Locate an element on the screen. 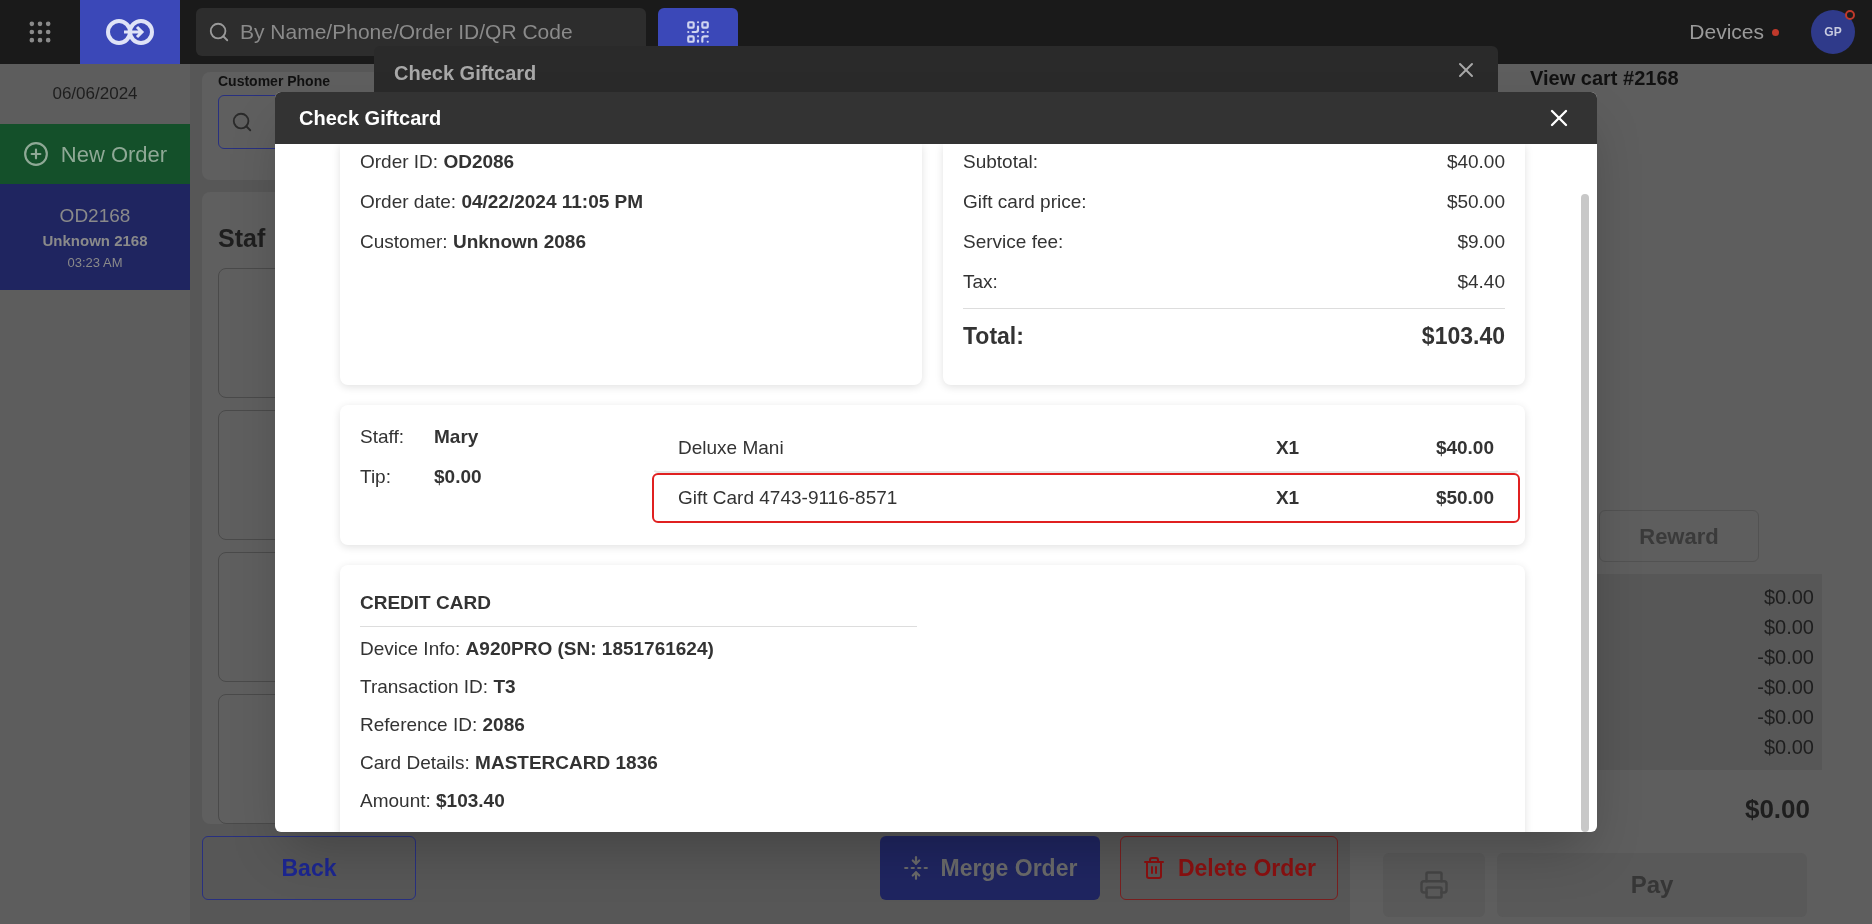 The image size is (1872, 924). payment-method-title: CREDIT CARD is located at coordinates (425, 602).